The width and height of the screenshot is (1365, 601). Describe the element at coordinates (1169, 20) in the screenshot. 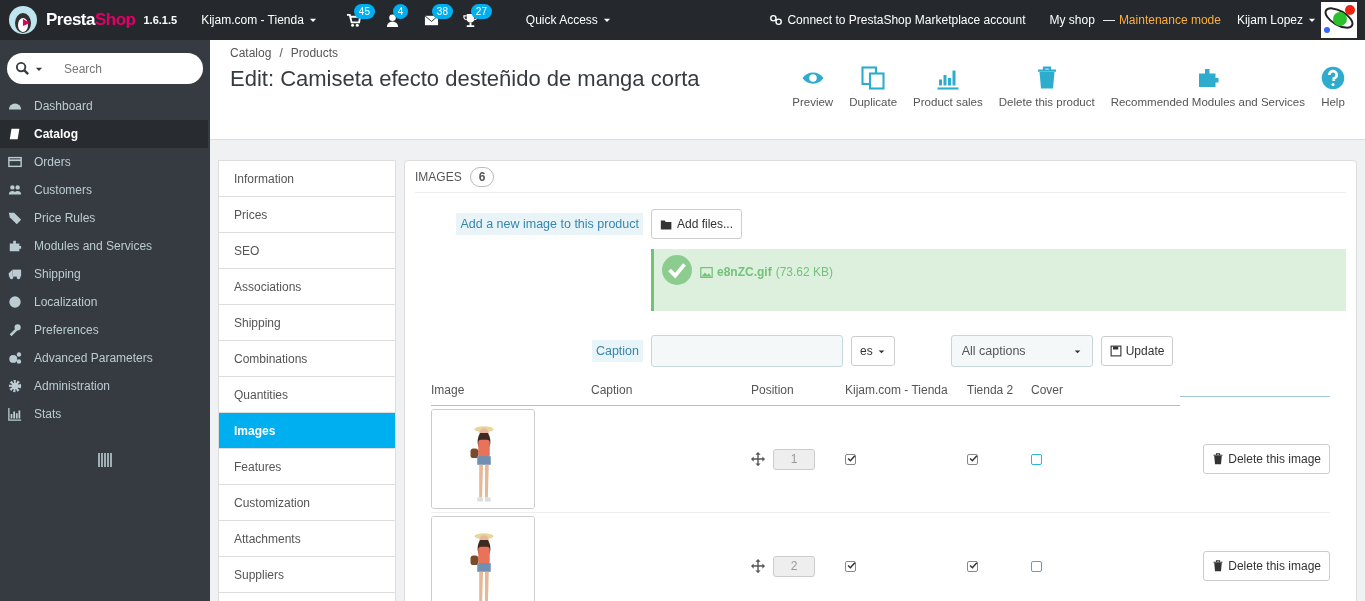

I see `maintenance-mode-link: Maintenance mode` at that location.